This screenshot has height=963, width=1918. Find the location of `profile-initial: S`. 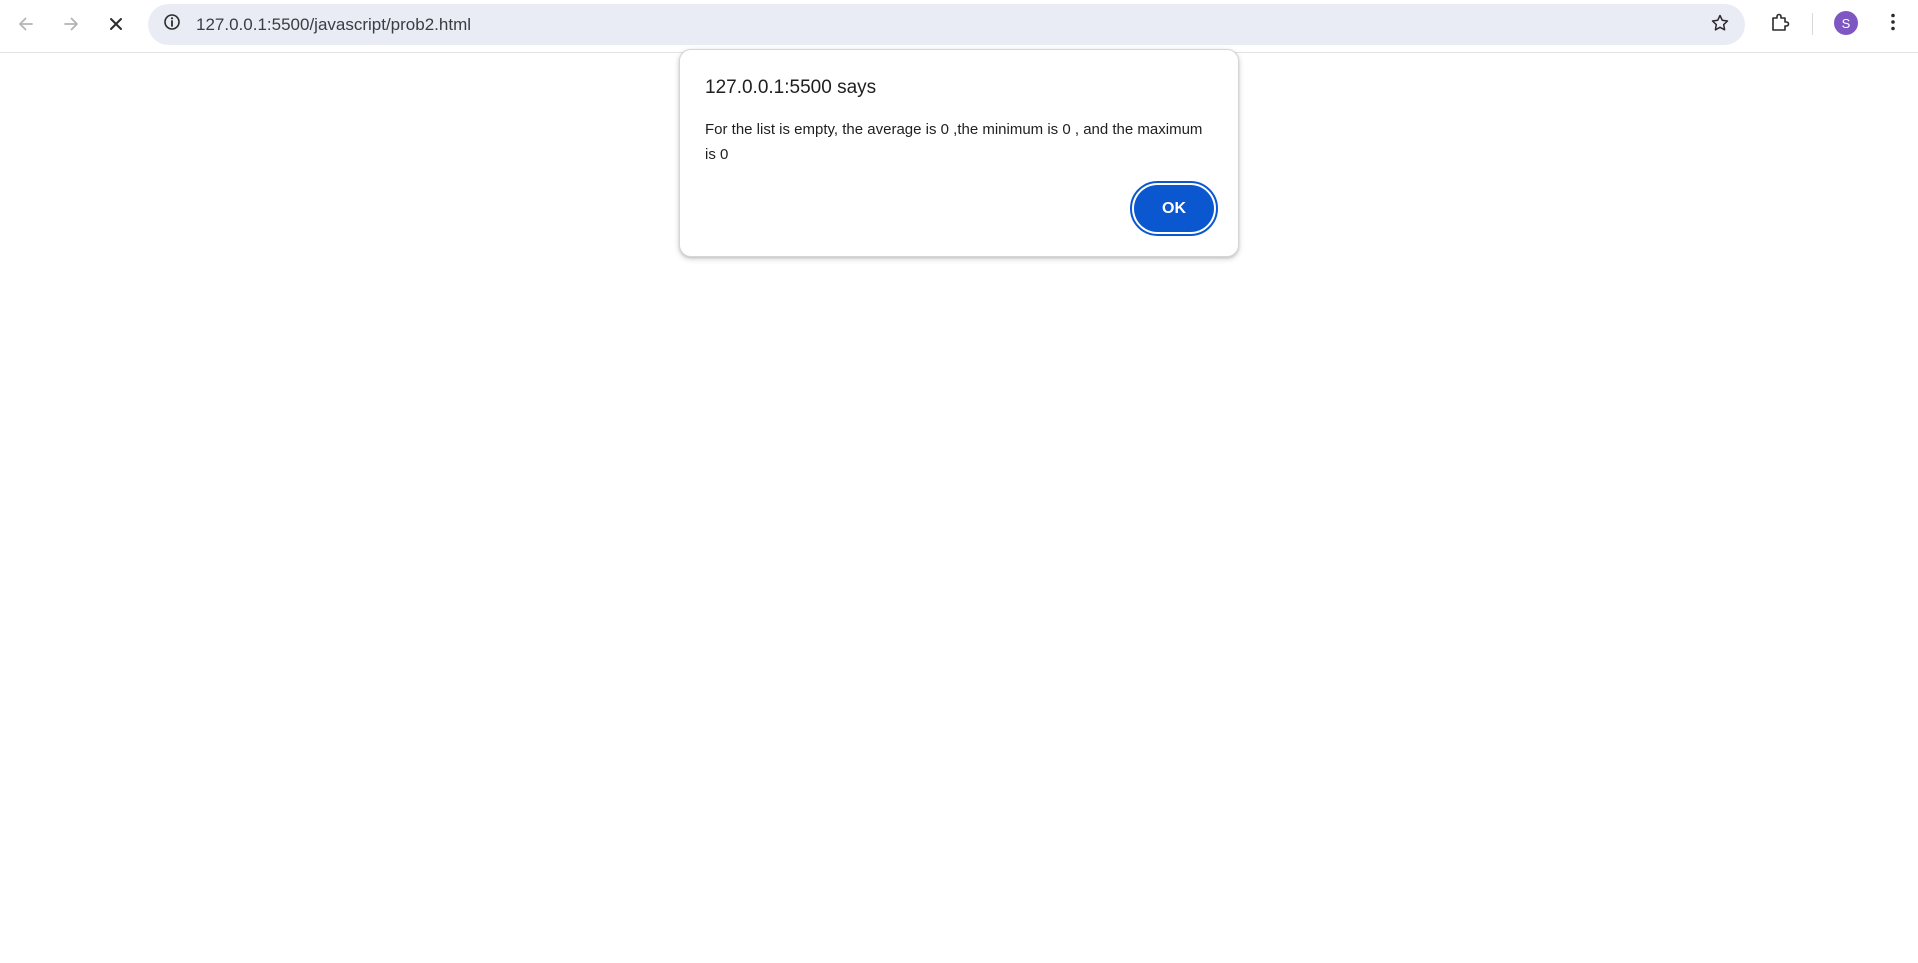

profile-initial: S is located at coordinates (1846, 23).